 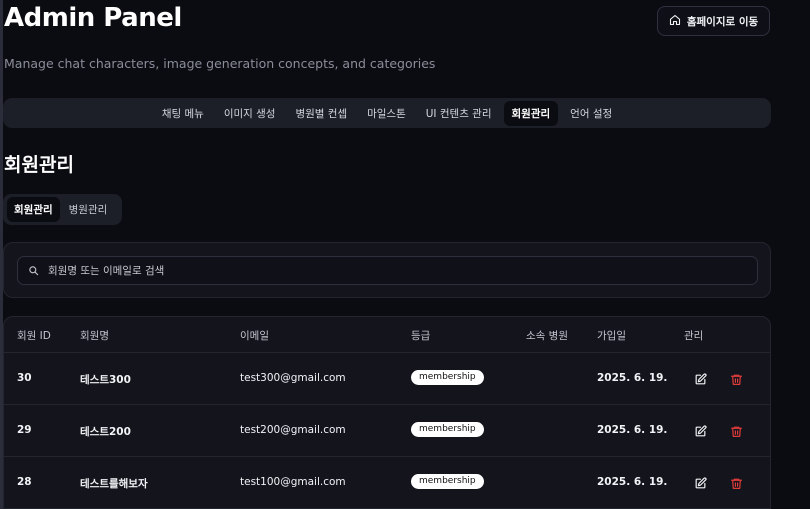 What do you see at coordinates (293, 482) in the screenshot?
I see `cell-email: test100@gmail.com` at bounding box center [293, 482].